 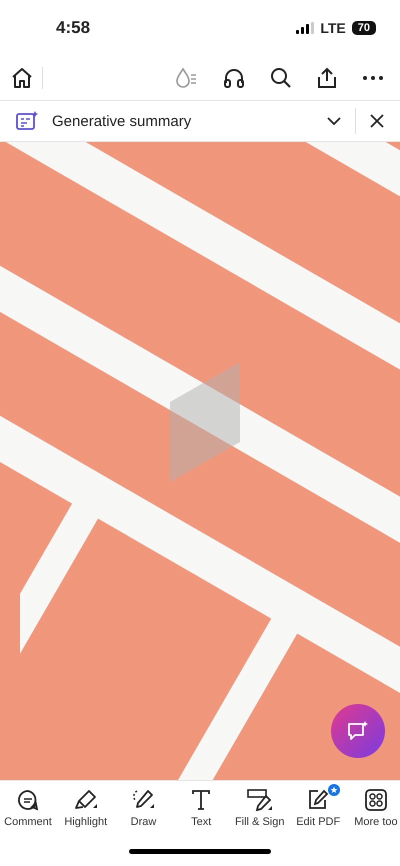 I want to click on home-icon, so click(x=22, y=78).